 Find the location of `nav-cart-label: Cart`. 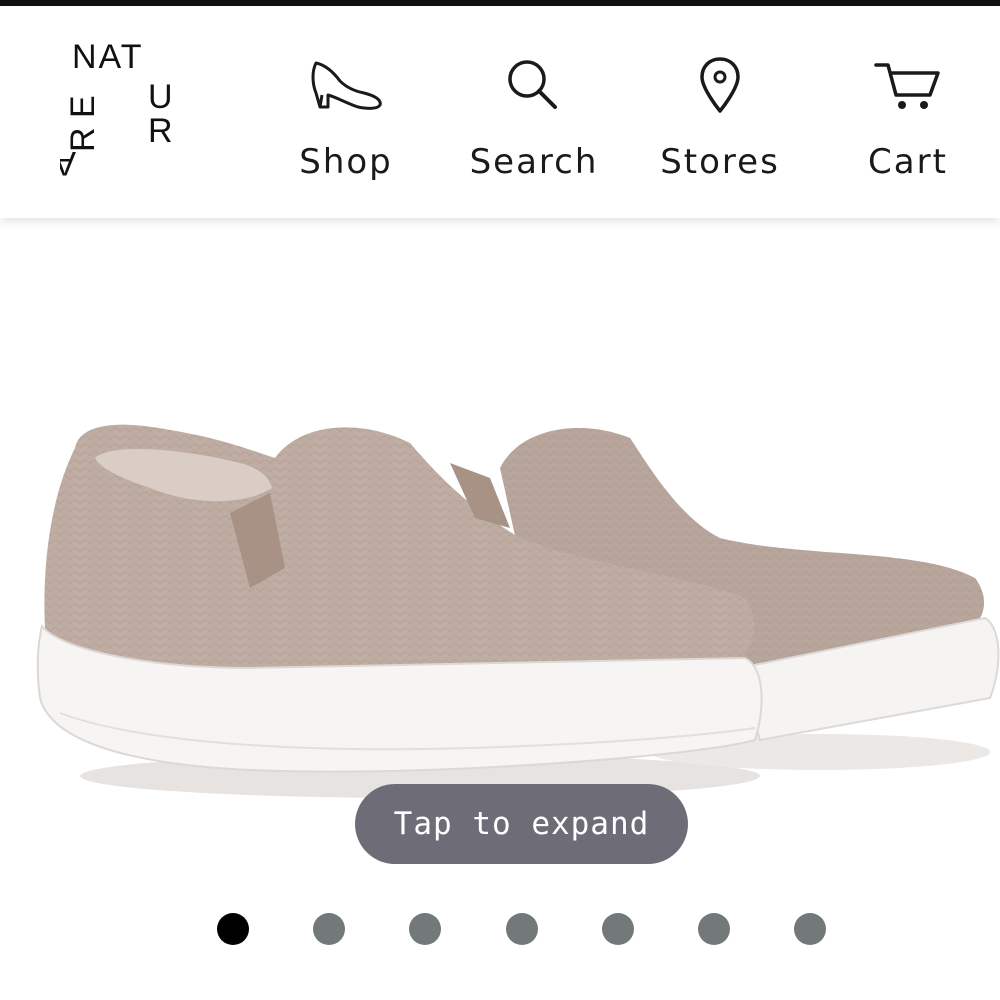

nav-cart-label: Cart is located at coordinates (908, 162).